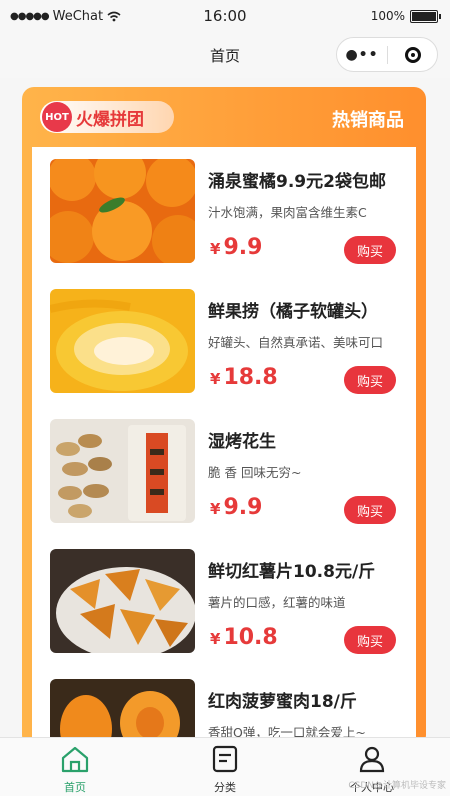 This screenshot has width=450, height=796. Describe the element at coordinates (255, 472) in the screenshot. I see `product-desc: 脆 香 回味无穷~` at that location.